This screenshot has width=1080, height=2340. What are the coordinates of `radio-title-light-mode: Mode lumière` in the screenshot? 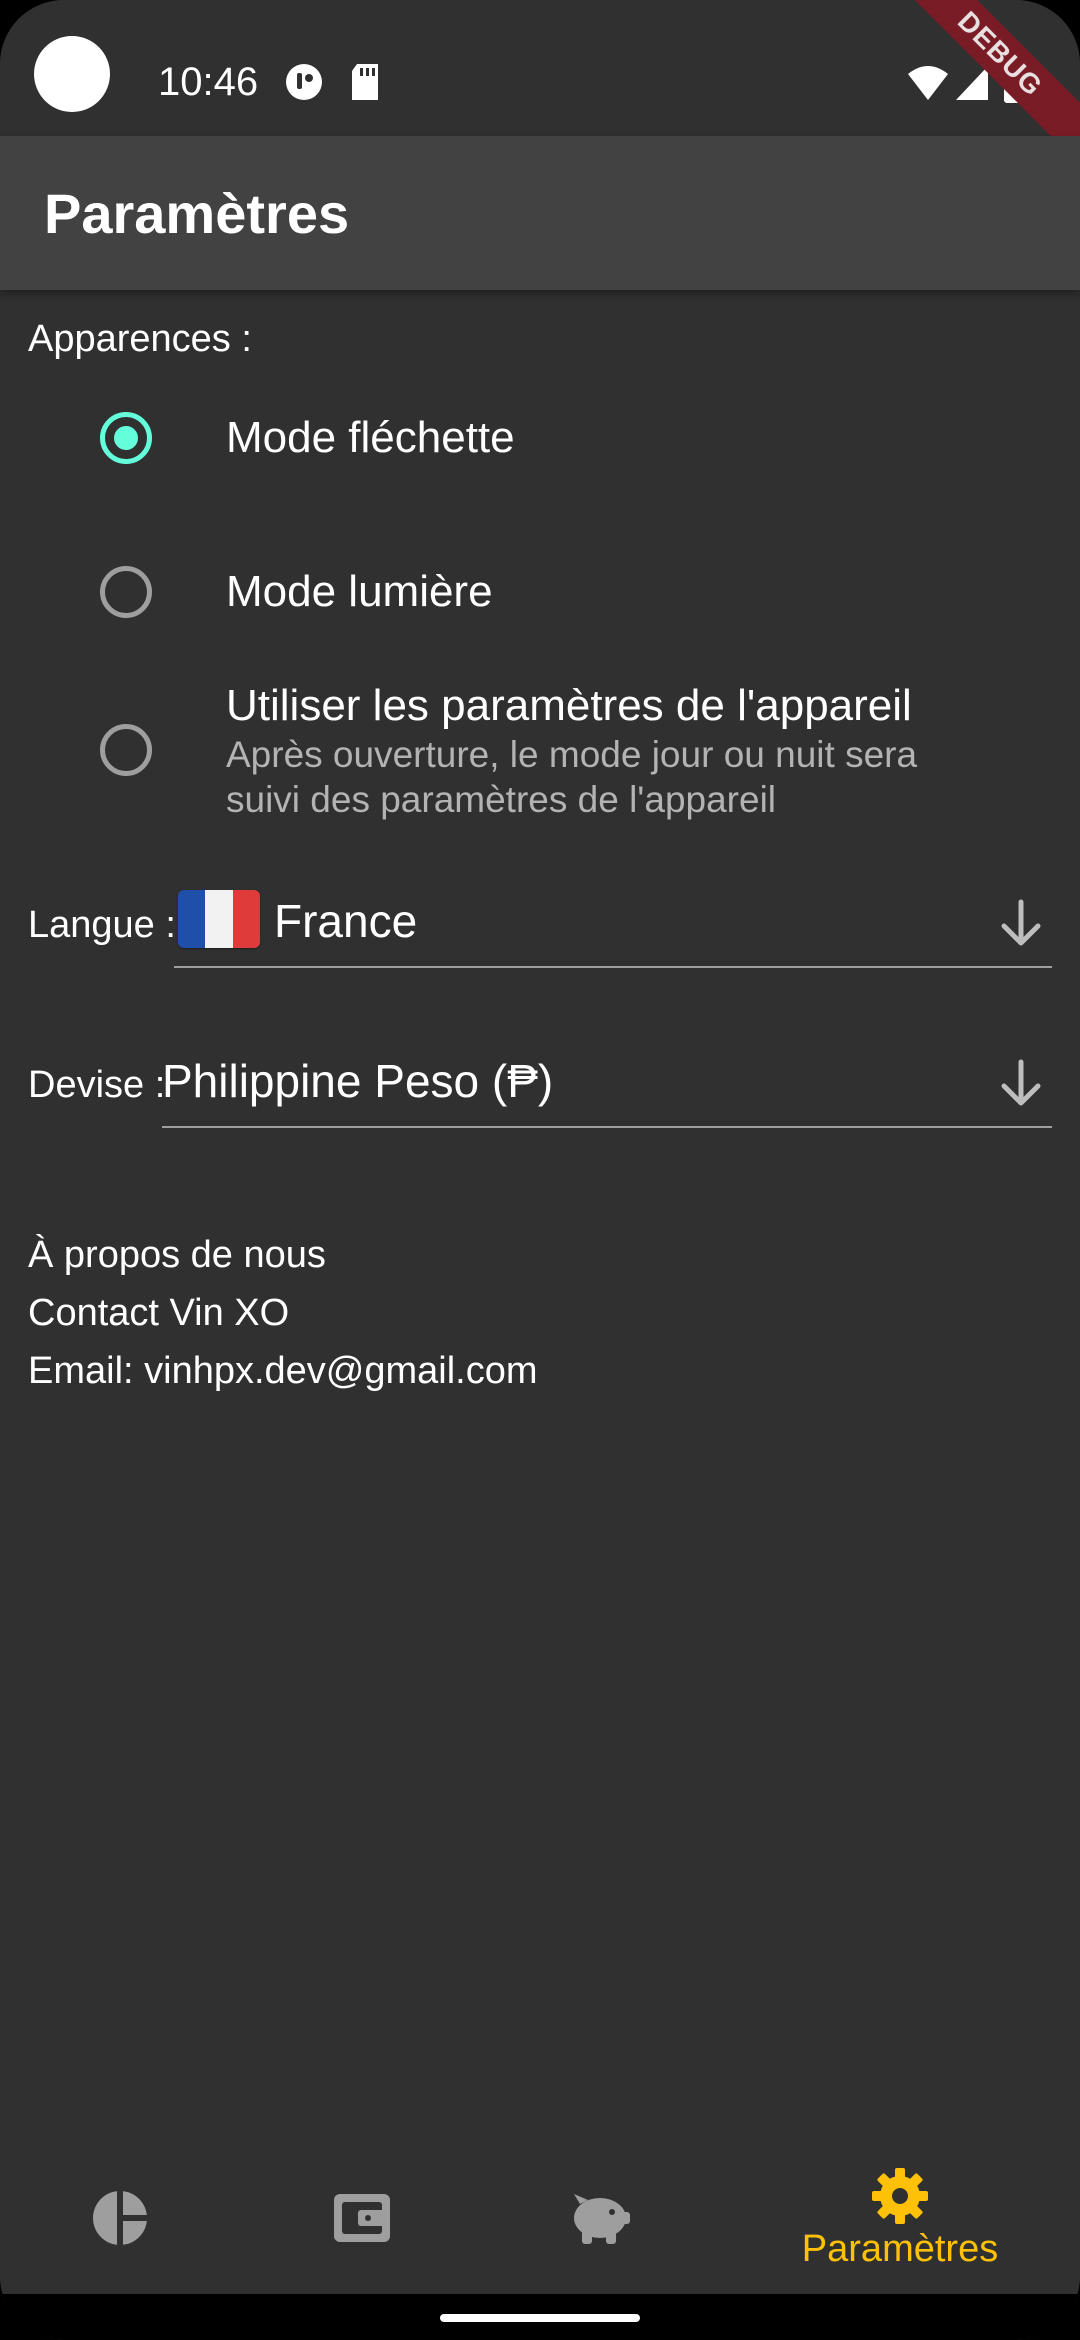 It's located at (359, 591).